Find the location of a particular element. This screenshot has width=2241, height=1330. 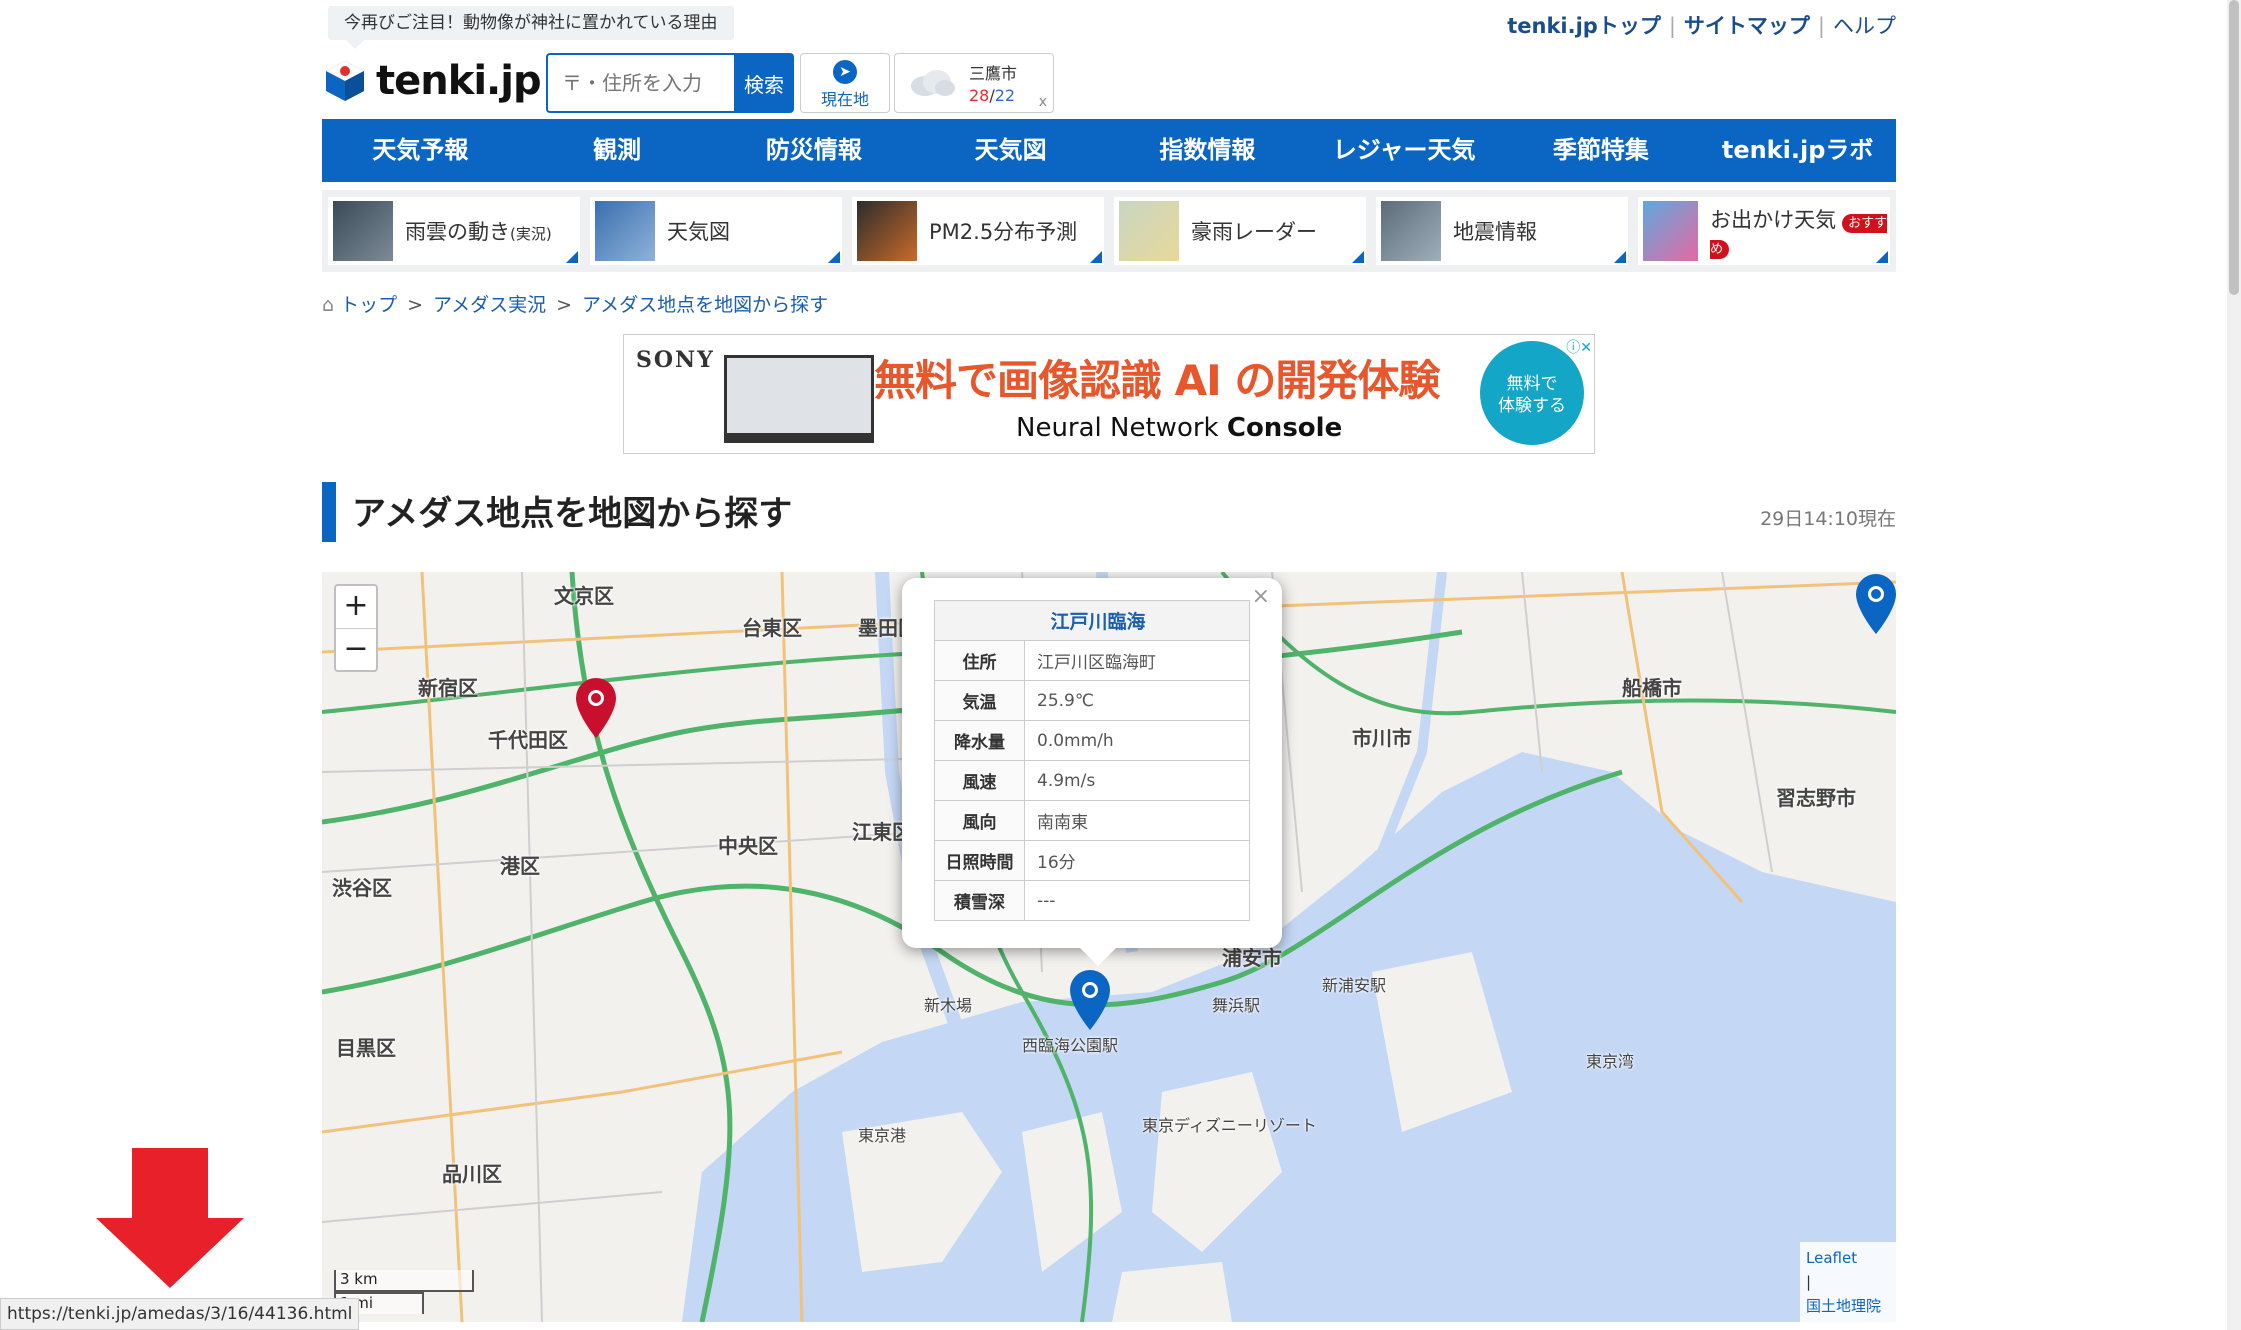

map-label: 中央区 is located at coordinates (748, 846).